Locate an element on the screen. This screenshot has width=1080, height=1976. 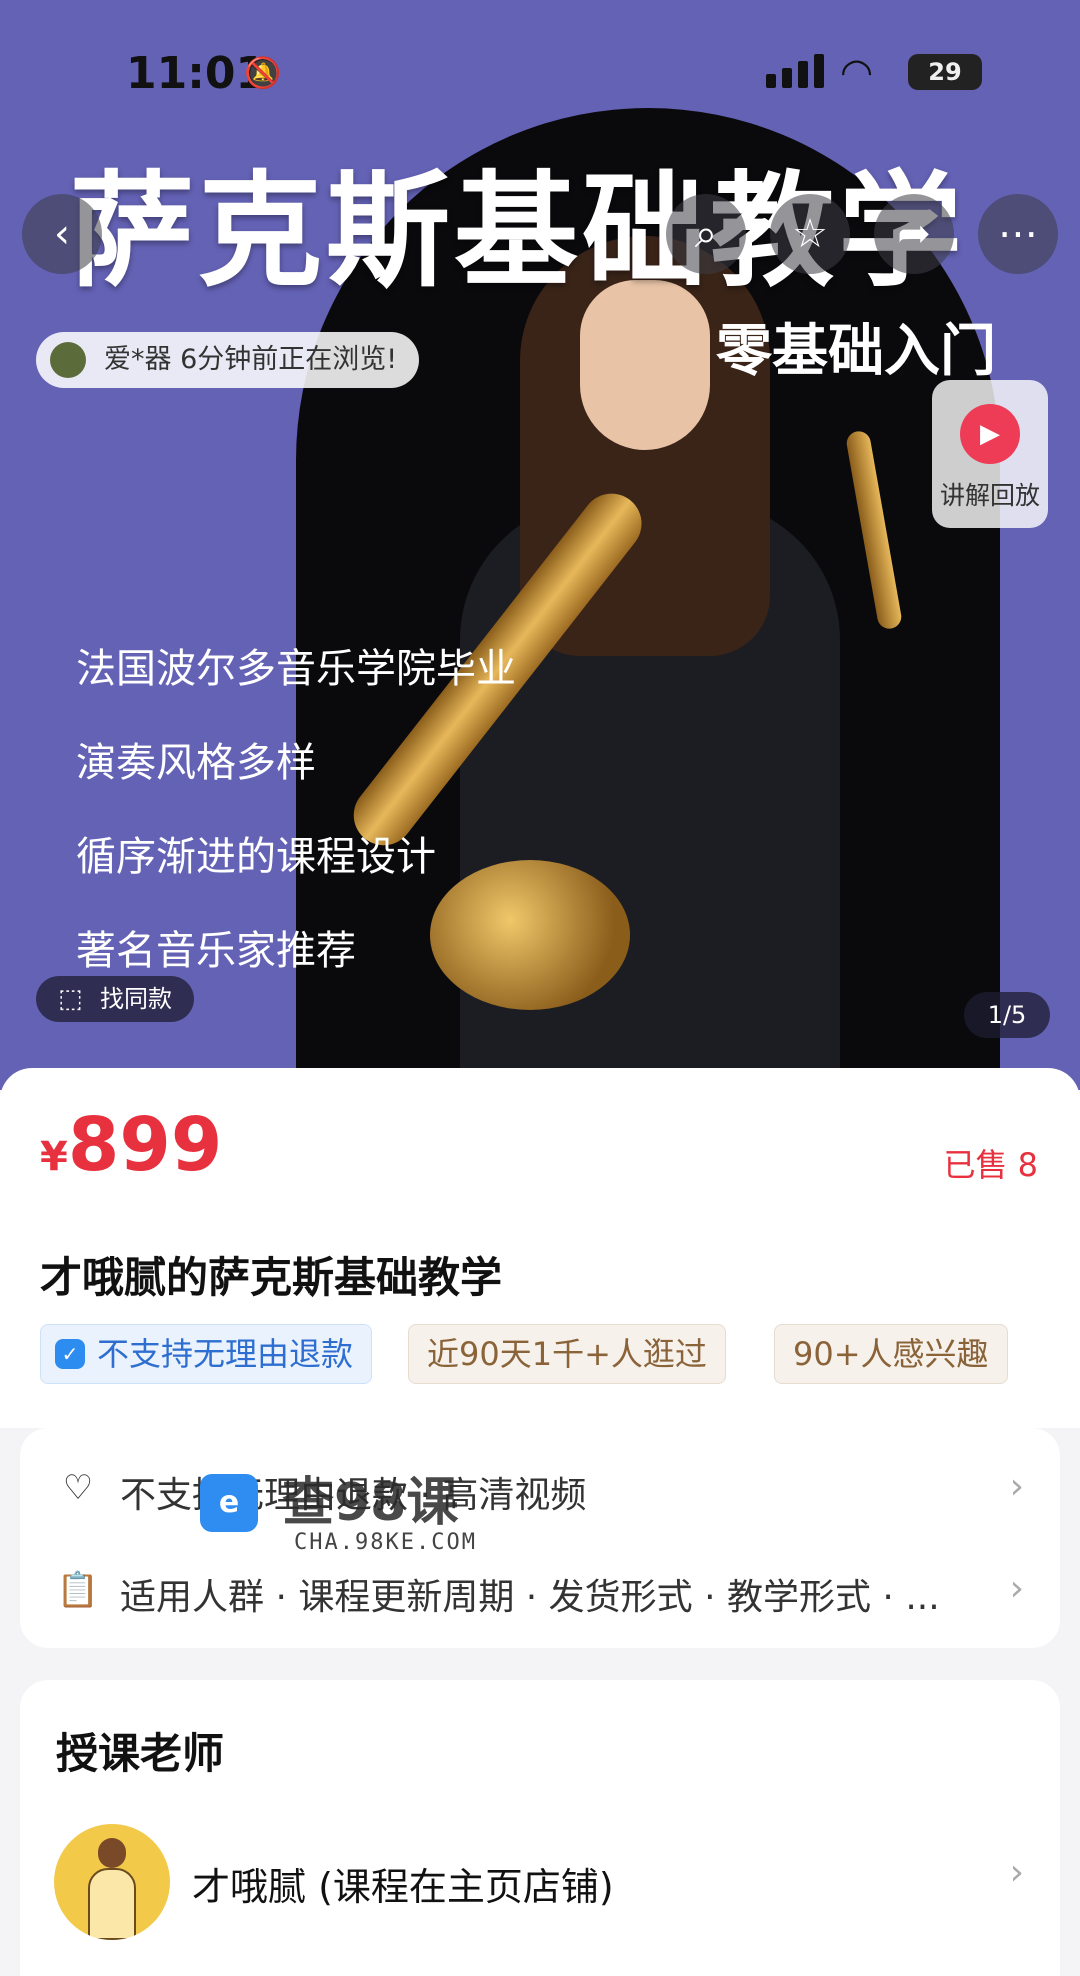
teacher-heading: 授课老师 is located at coordinates (140, 1753).